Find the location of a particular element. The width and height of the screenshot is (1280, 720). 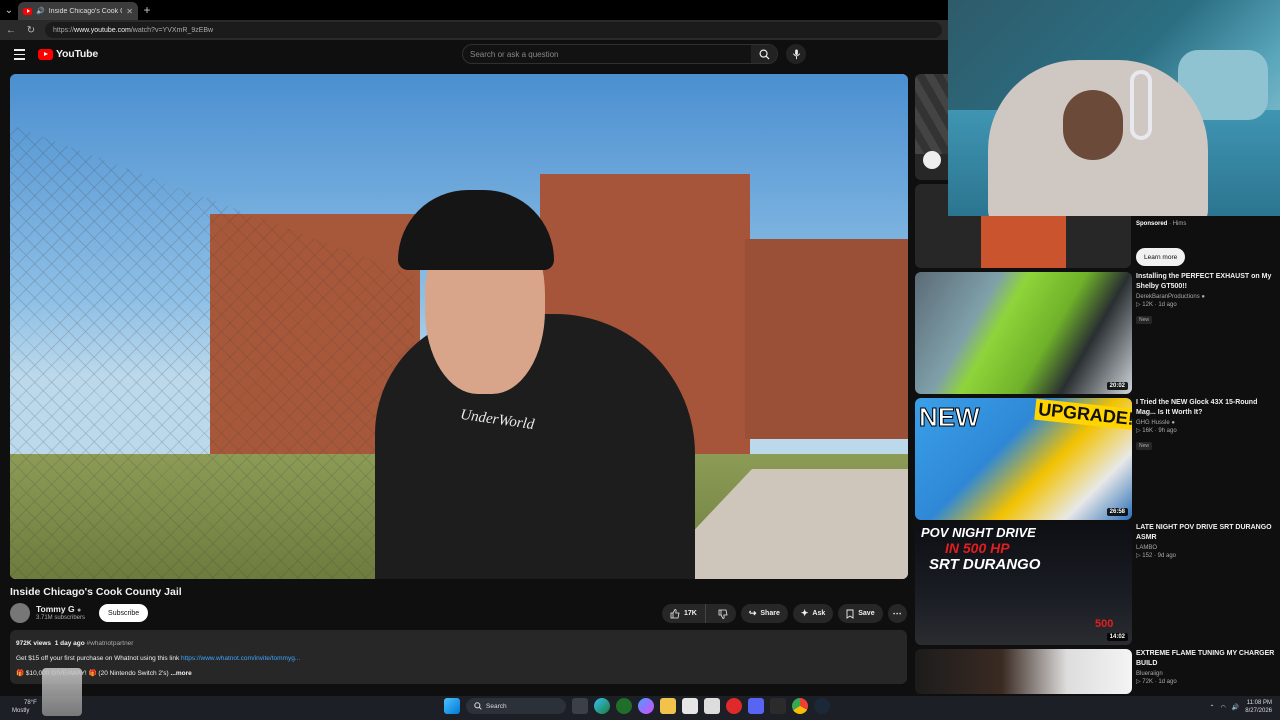

volume-icon: 🔊 is located at coordinates (1235, 707).